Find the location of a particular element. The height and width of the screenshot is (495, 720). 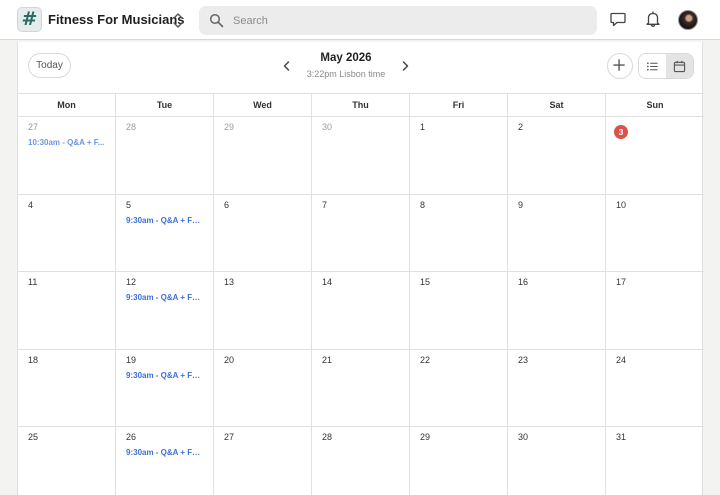

community-logo: # is located at coordinates (29, 19).